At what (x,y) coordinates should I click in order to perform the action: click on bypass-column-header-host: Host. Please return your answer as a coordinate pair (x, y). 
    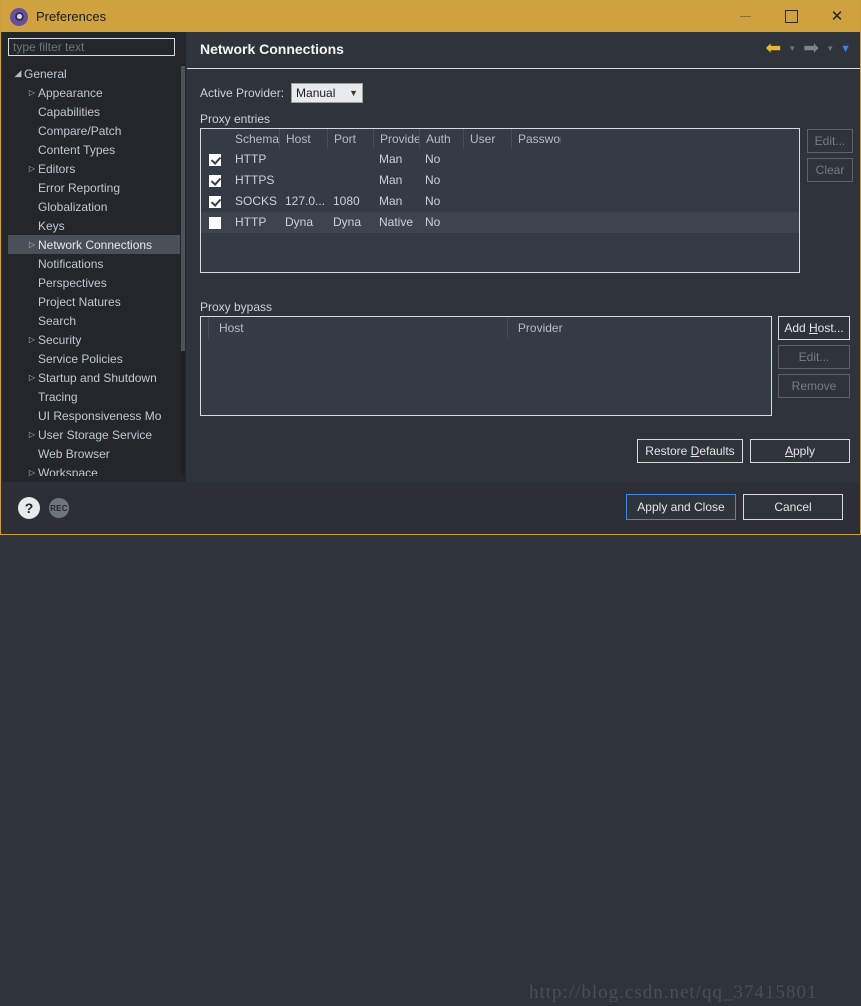
    Looking at the image, I should click on (357, 328).